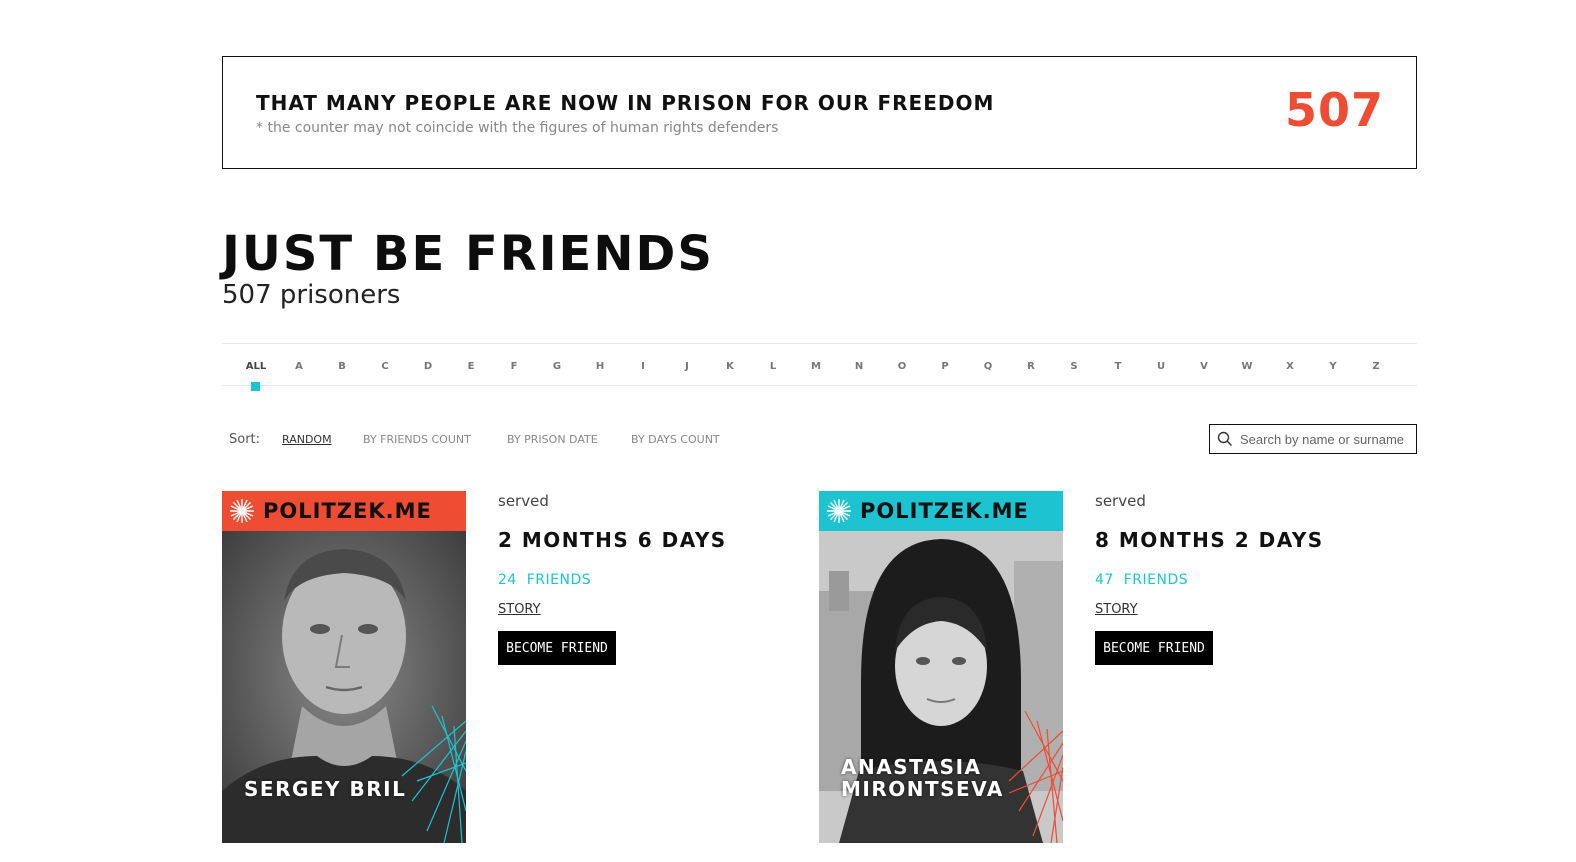 This screenshot has width=1576, height=862. What do you see at coordinates (675, 439) in the screenshot?
I see `sort-by-days-count: BY DAYS COUNT` at bounding box center [675, 439].